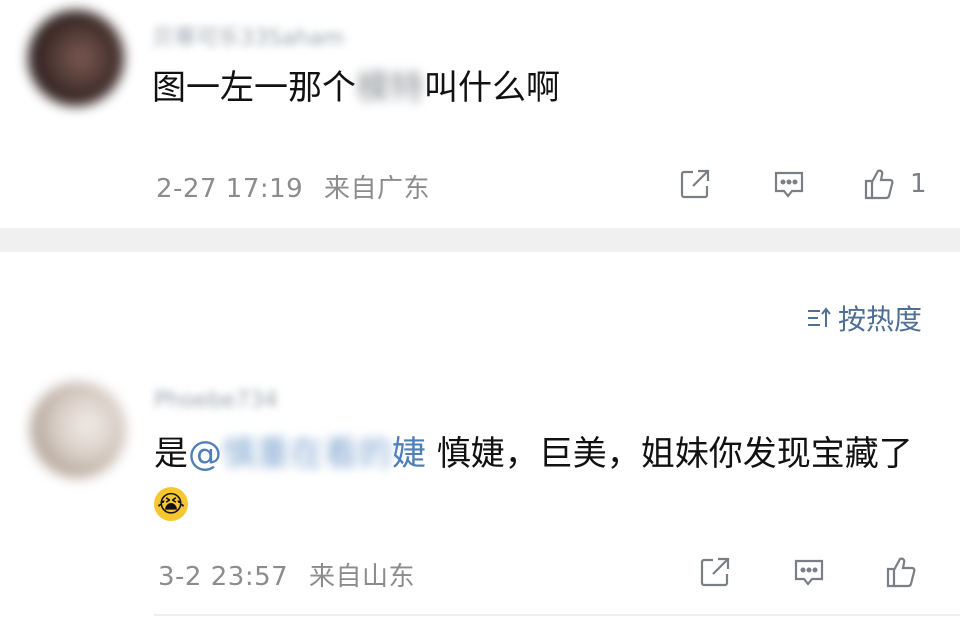 The height and width of the screenshot is (620, 960). I want to click on blurred-text: 模特, so click(390, 88).